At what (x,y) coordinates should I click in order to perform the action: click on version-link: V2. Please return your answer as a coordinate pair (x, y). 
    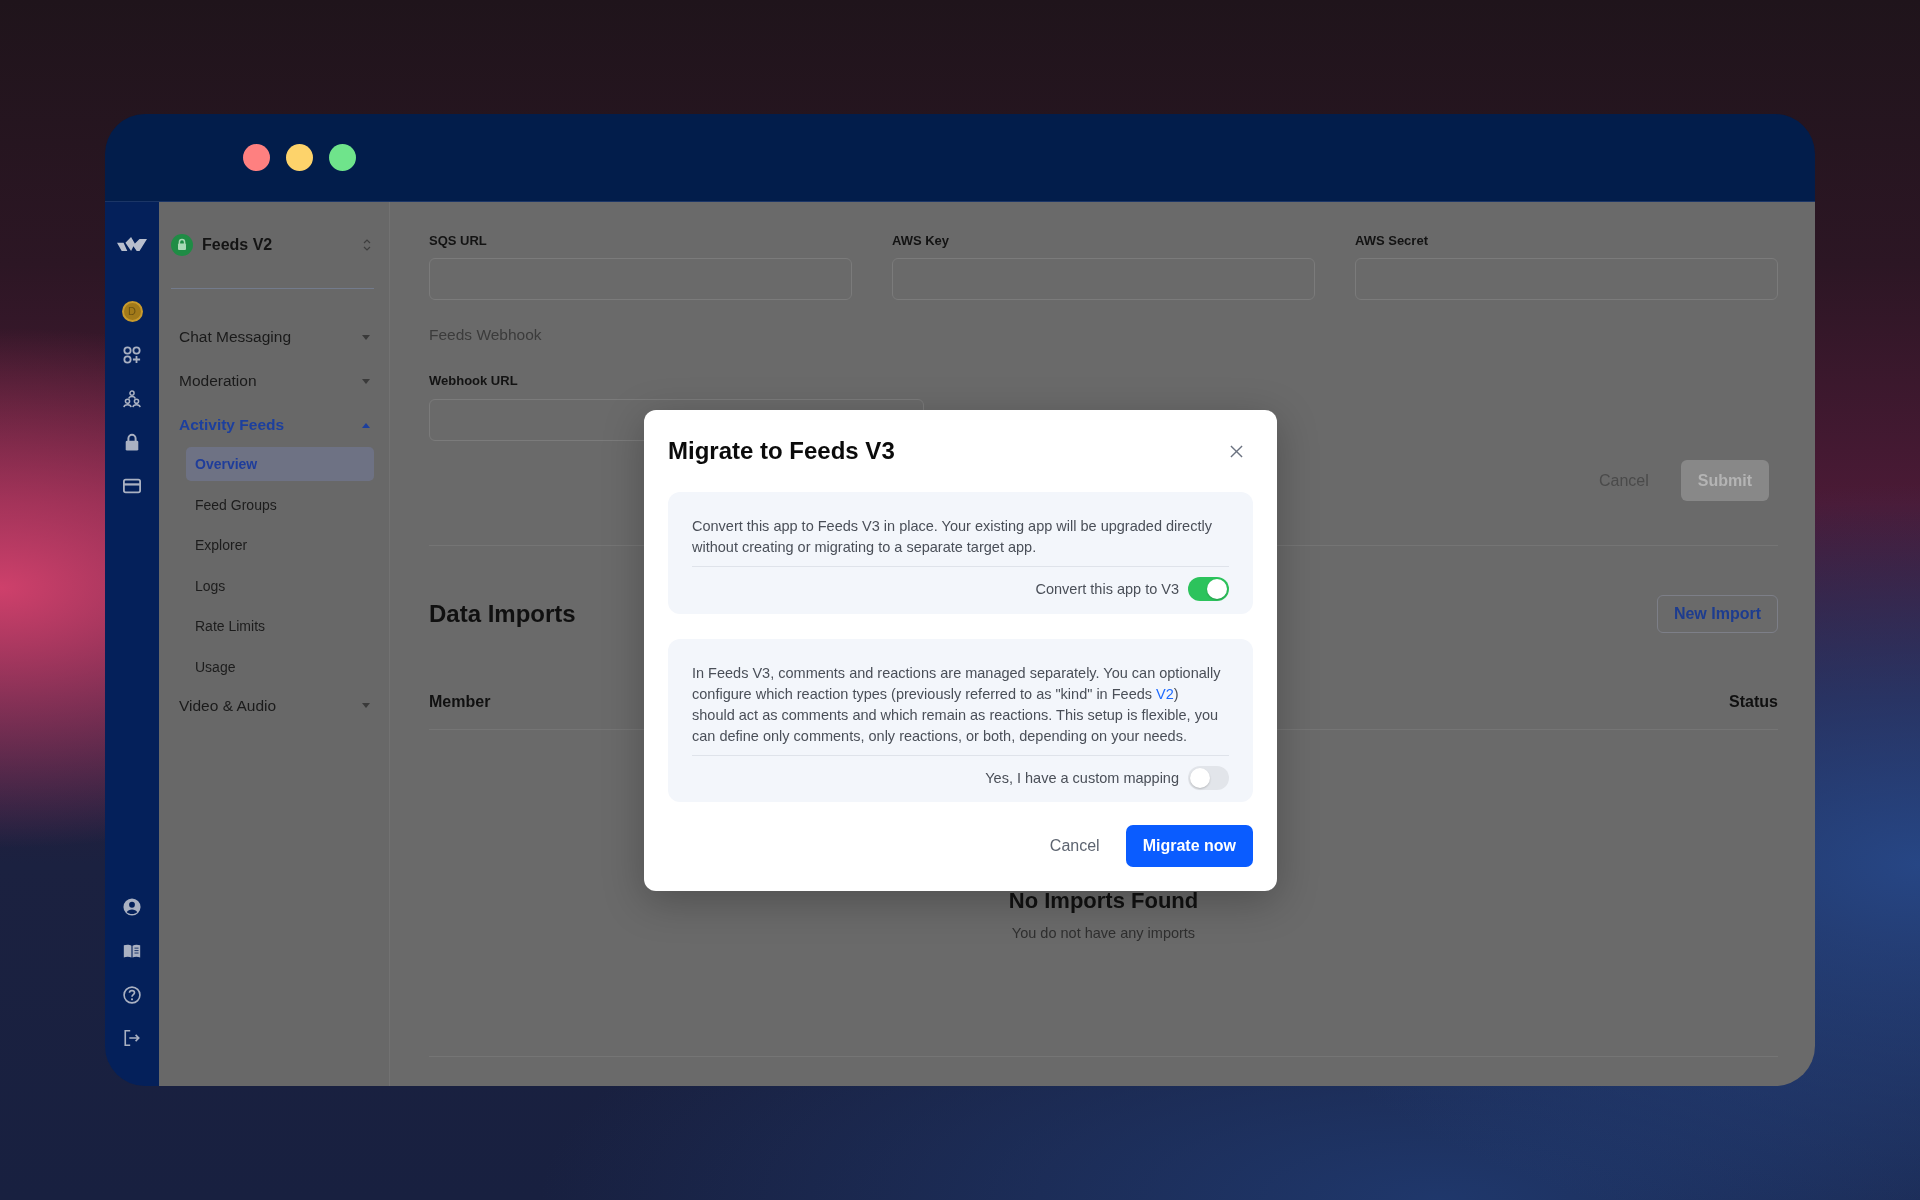
    Looking at the image, I should click on (1165, 693).